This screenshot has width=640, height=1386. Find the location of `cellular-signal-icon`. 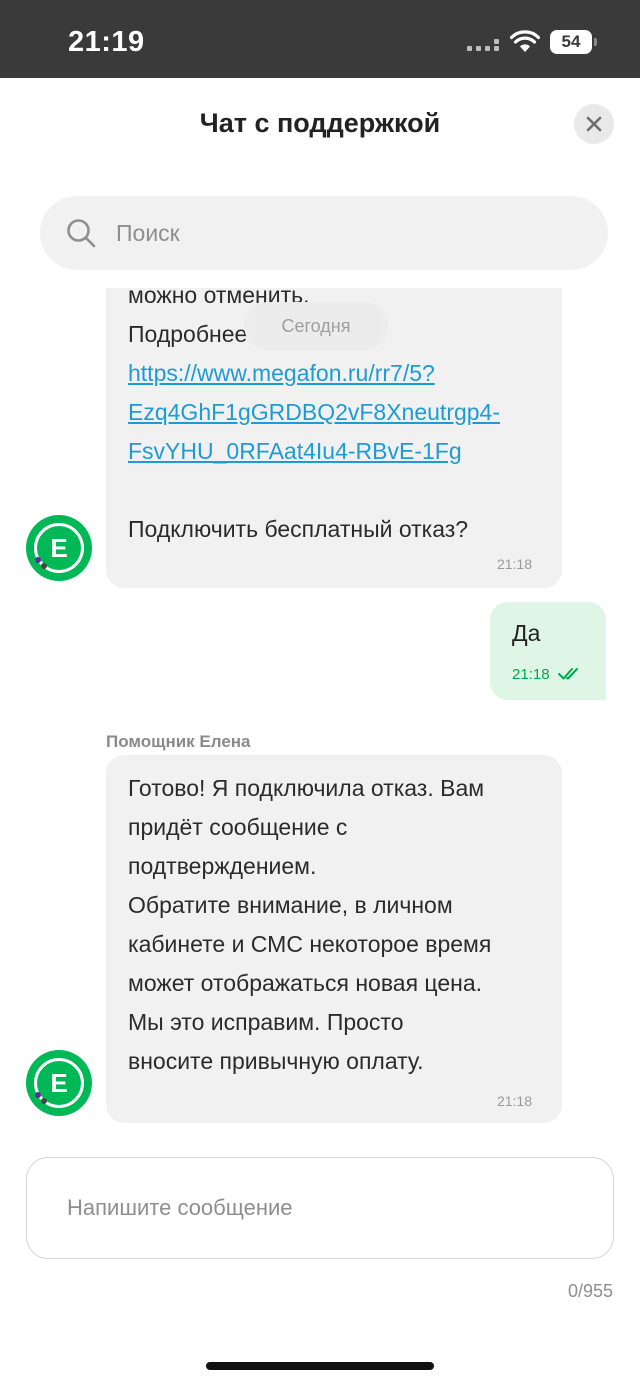

cellular-signal-icon is located at coordinates (483, 45).